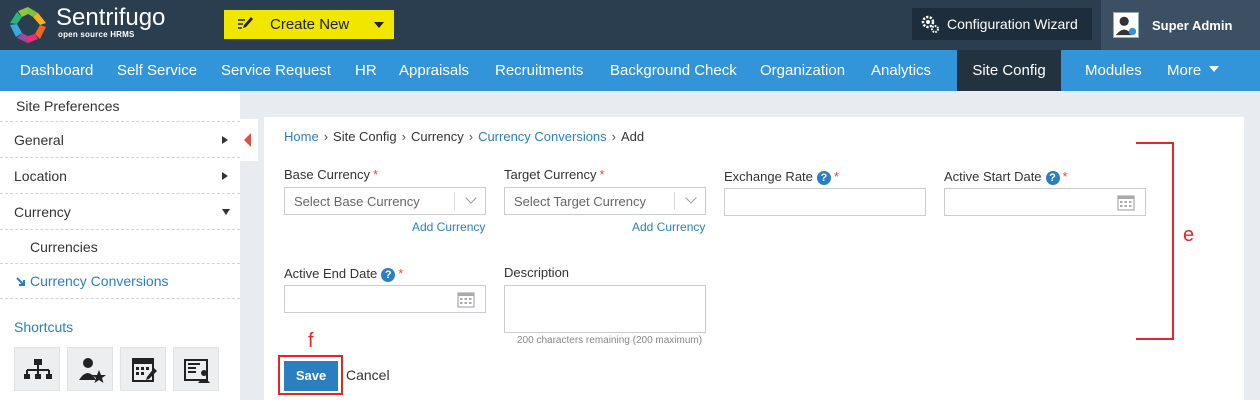 The height and width of the screenshot is (400, 1260). I want to click on nav-dashboard: Dashboard, so click(56, 70).